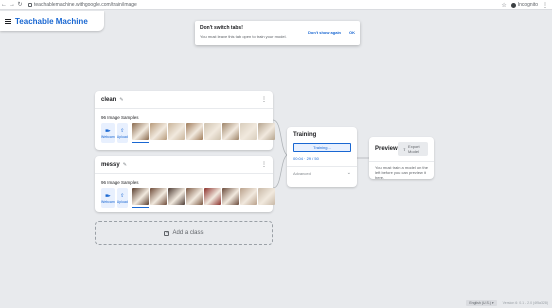 Image resolution: width=552 pixels, height=308 pixels. I want to click on export-icon: ⇪, so click(404, 149).